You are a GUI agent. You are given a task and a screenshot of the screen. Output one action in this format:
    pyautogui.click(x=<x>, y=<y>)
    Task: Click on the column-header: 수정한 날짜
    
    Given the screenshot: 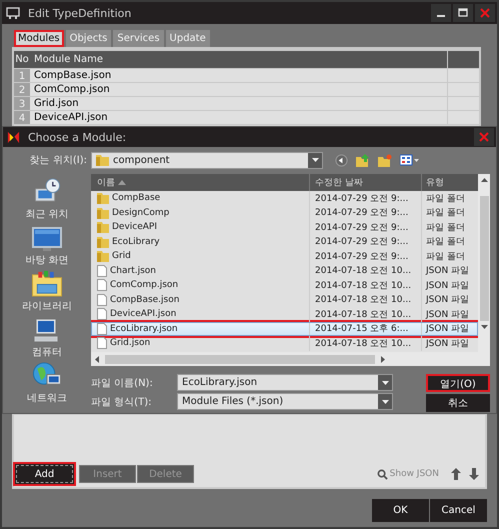 What is the action you would take?
    pyautogui.click(x=365, y=182)
    